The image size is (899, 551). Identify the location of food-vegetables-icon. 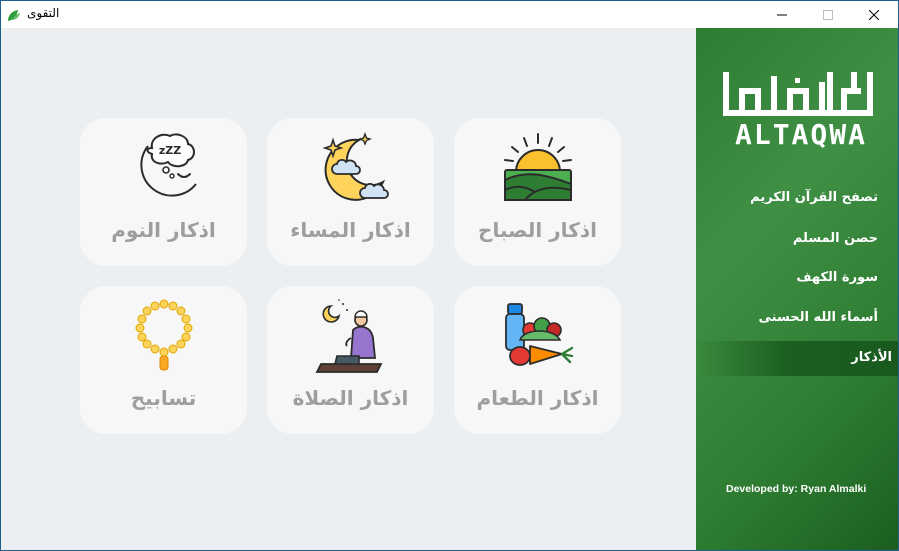
(538, 334).